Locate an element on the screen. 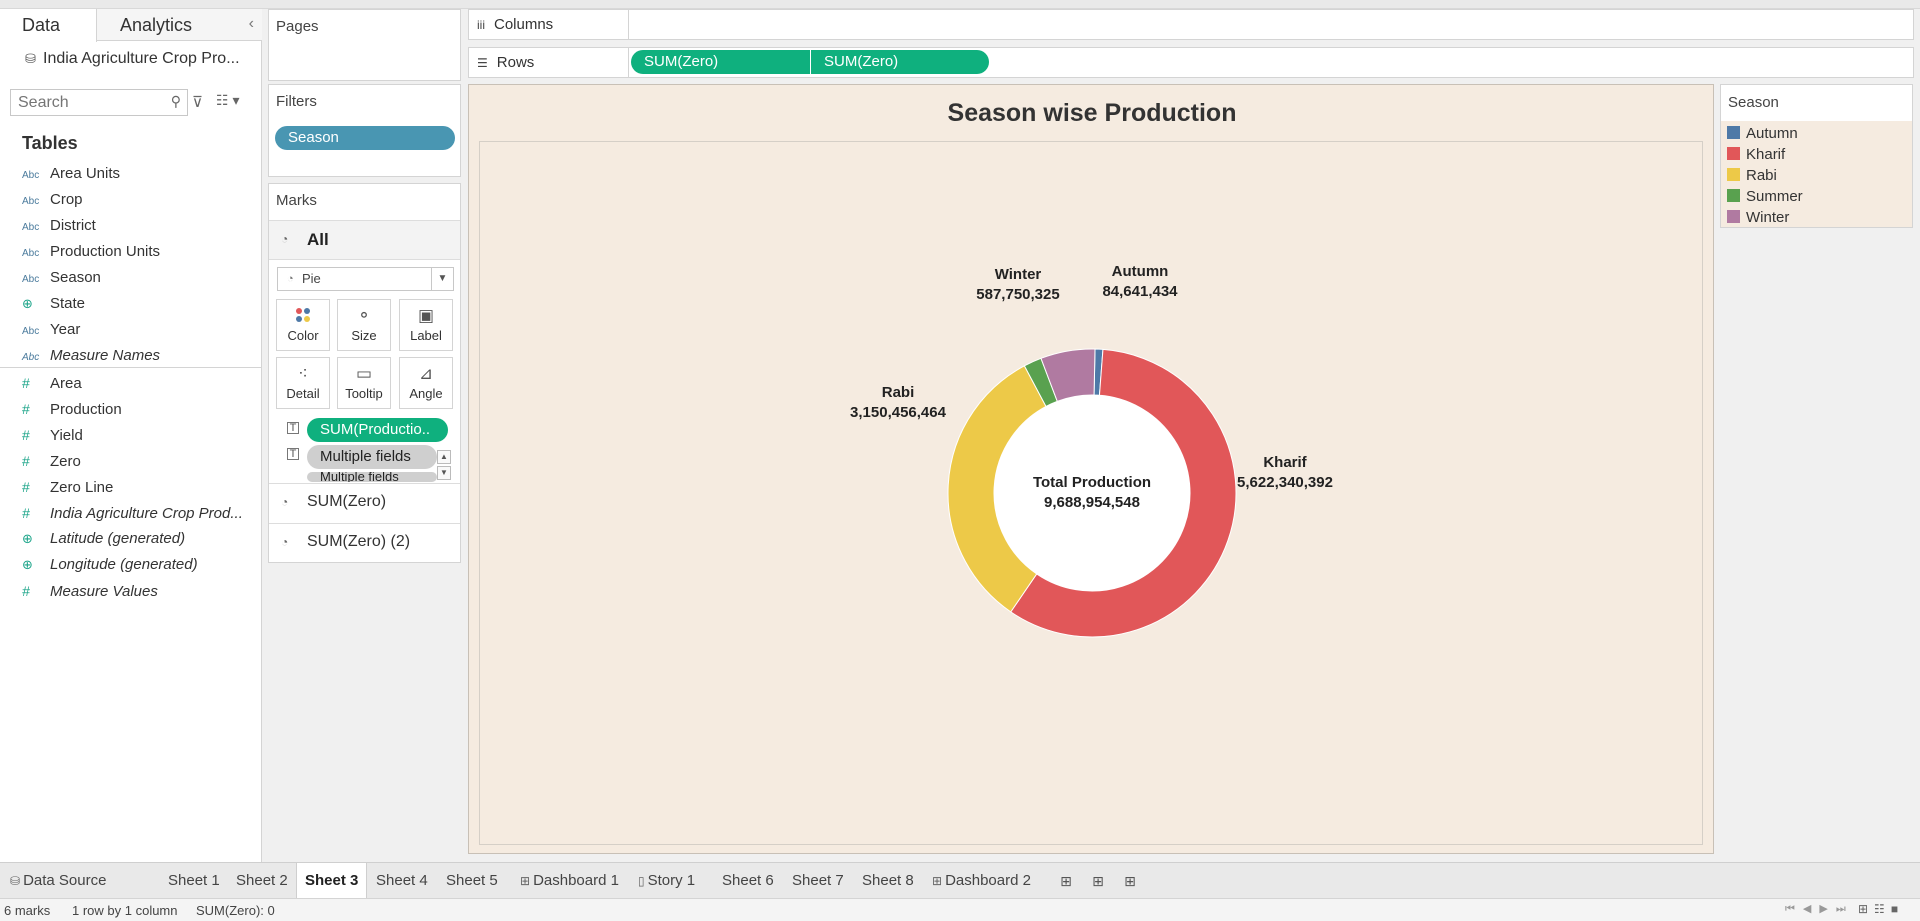 This screenshot has width=1920, height=921. tooltip-button: ▭ Tooltip is located at coordinates (364, 383).